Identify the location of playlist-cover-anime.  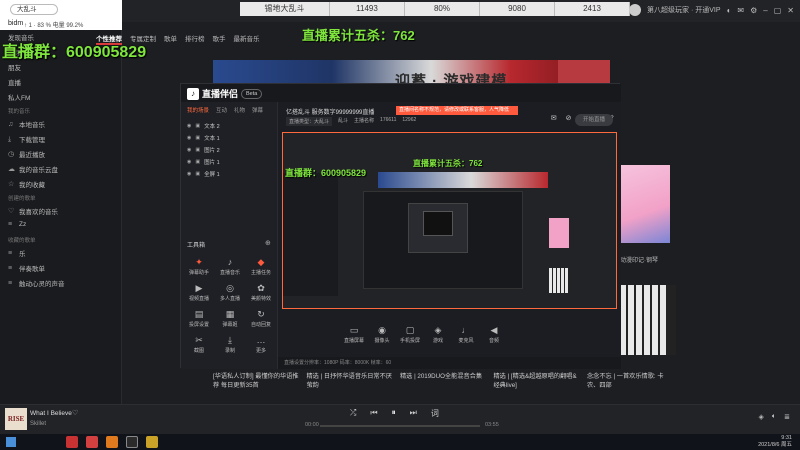
(645, 204).